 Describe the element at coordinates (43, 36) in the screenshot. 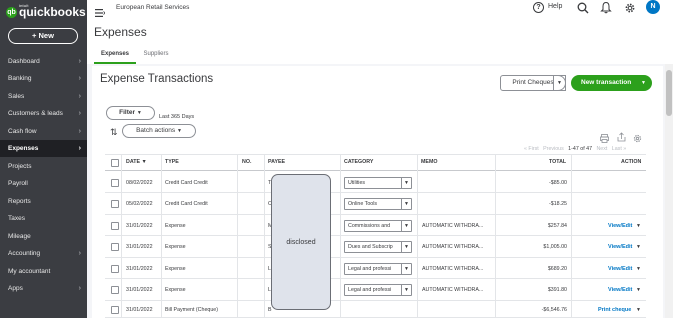

I see `new-button: + New` at that location.